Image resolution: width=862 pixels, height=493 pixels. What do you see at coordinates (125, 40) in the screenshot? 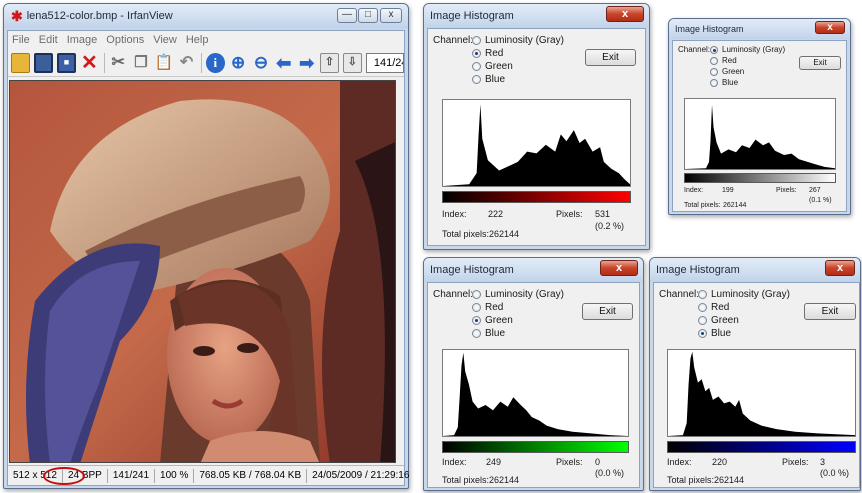
I see `menu-options: Options` at bounding box center [125, 40].